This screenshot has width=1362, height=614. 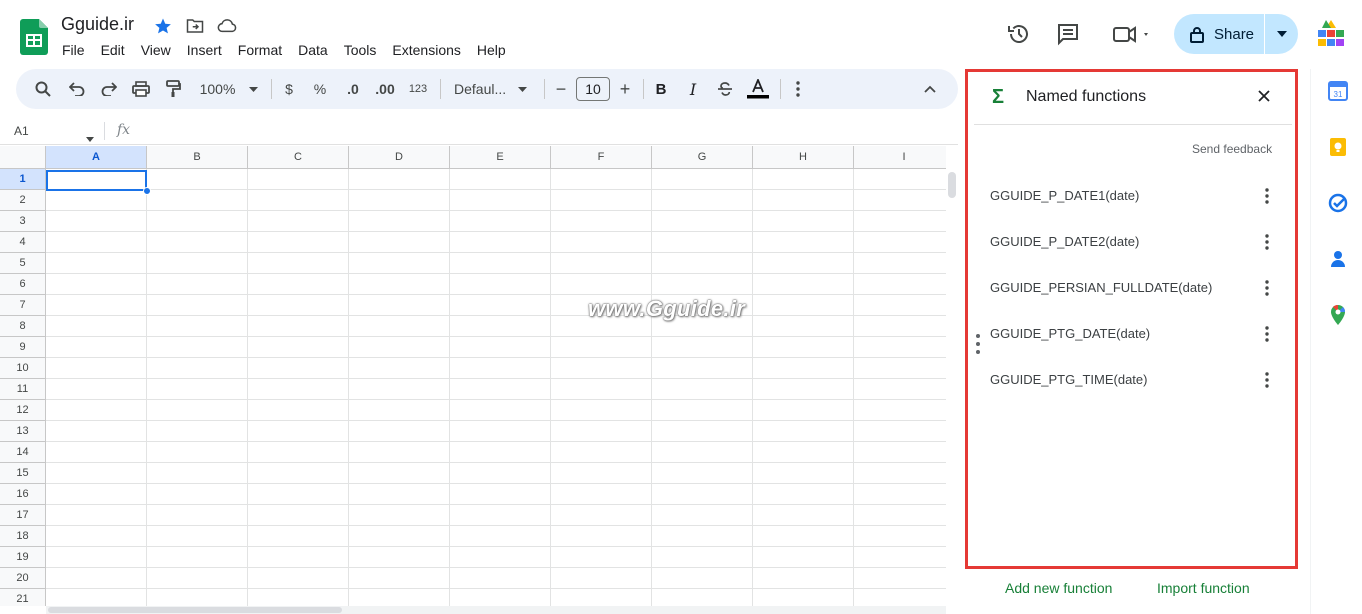 I want to click on row-header: 13, so click(x=23, y=431).